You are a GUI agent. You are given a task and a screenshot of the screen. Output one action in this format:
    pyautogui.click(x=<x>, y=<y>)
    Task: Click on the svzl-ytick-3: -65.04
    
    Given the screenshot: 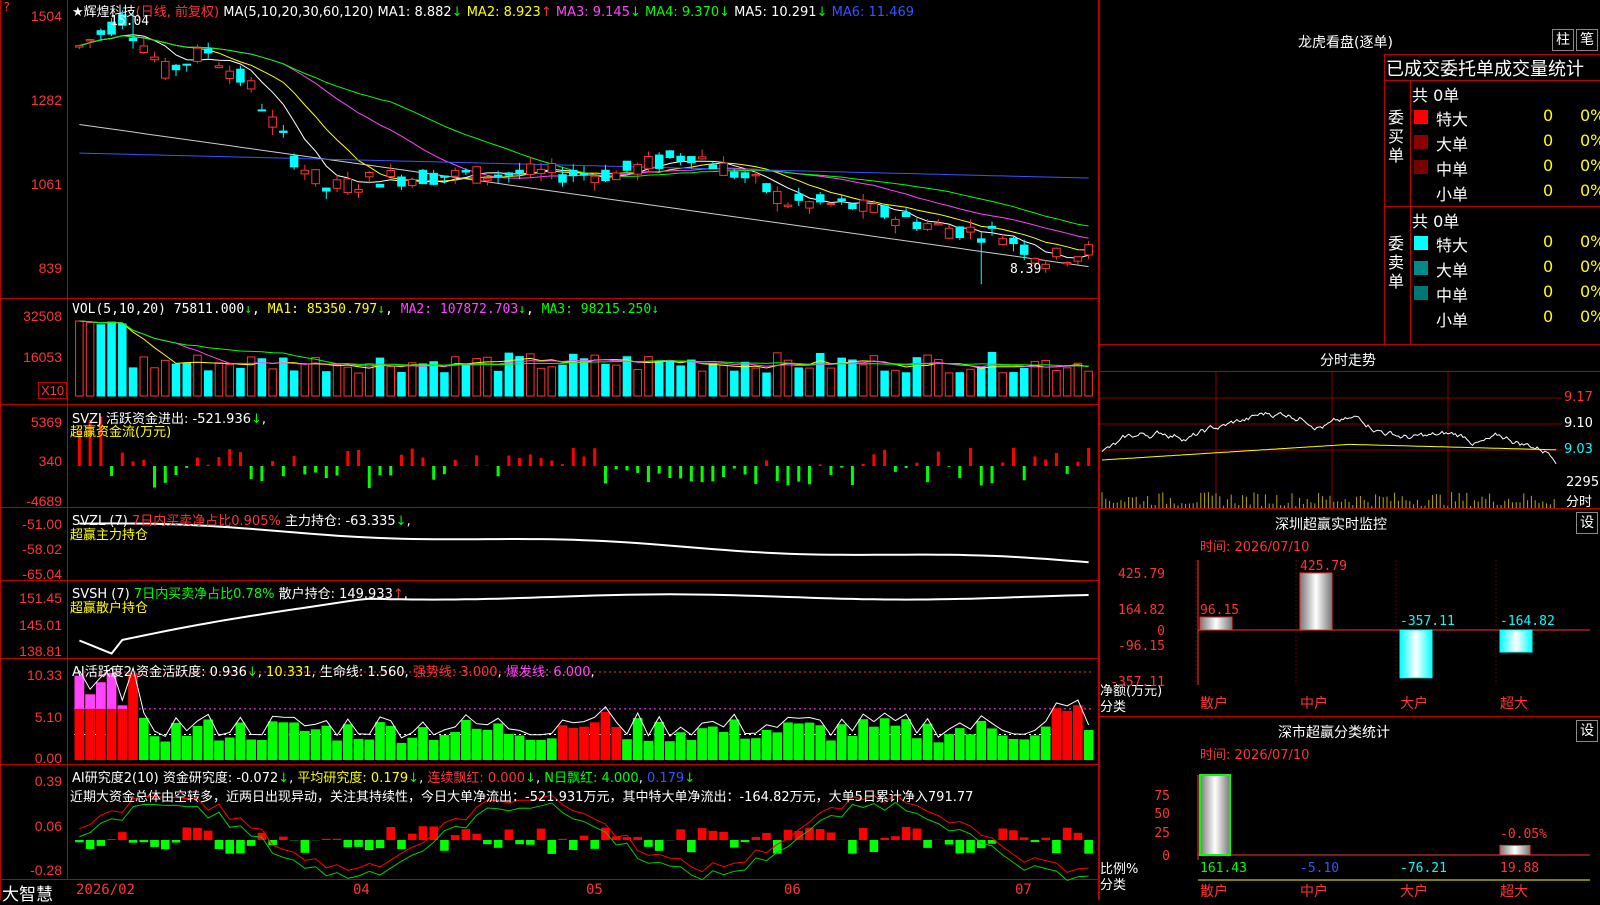 What is the action you would take?
    pyautogui.click(x=31, y=574)
    